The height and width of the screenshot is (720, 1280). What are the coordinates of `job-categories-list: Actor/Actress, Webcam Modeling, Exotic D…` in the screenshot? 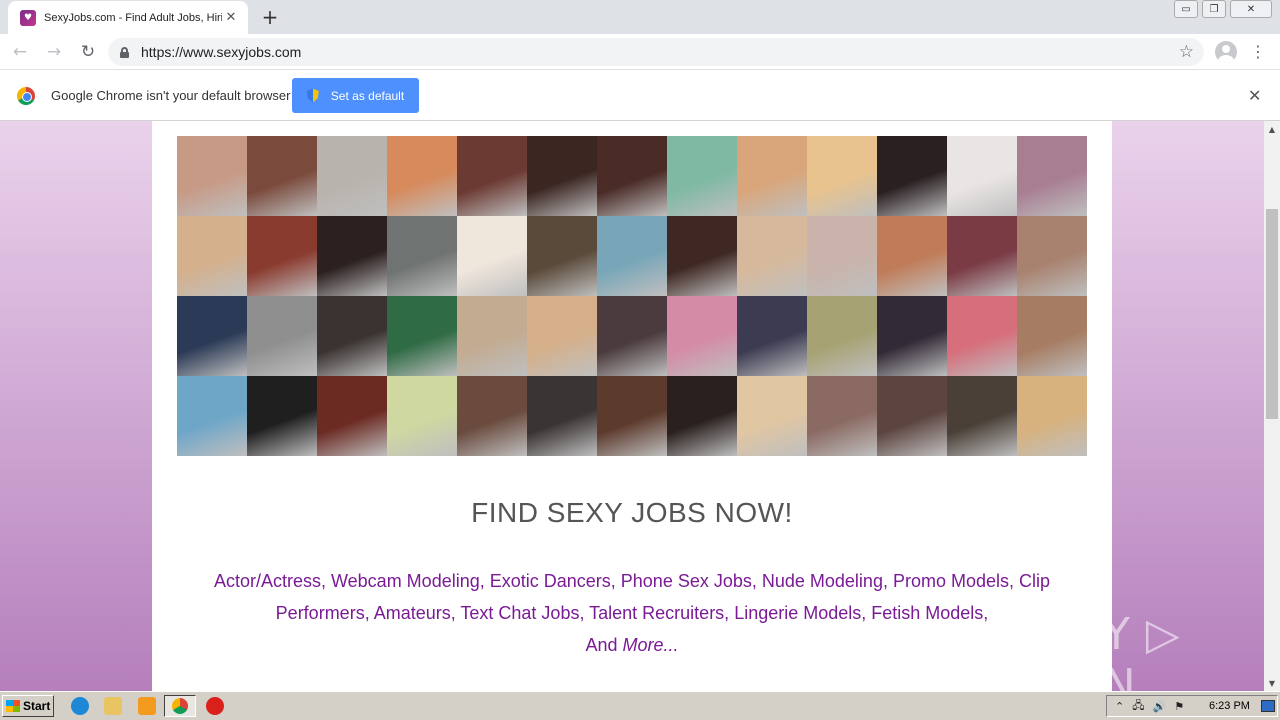 It's located at (632, 597).